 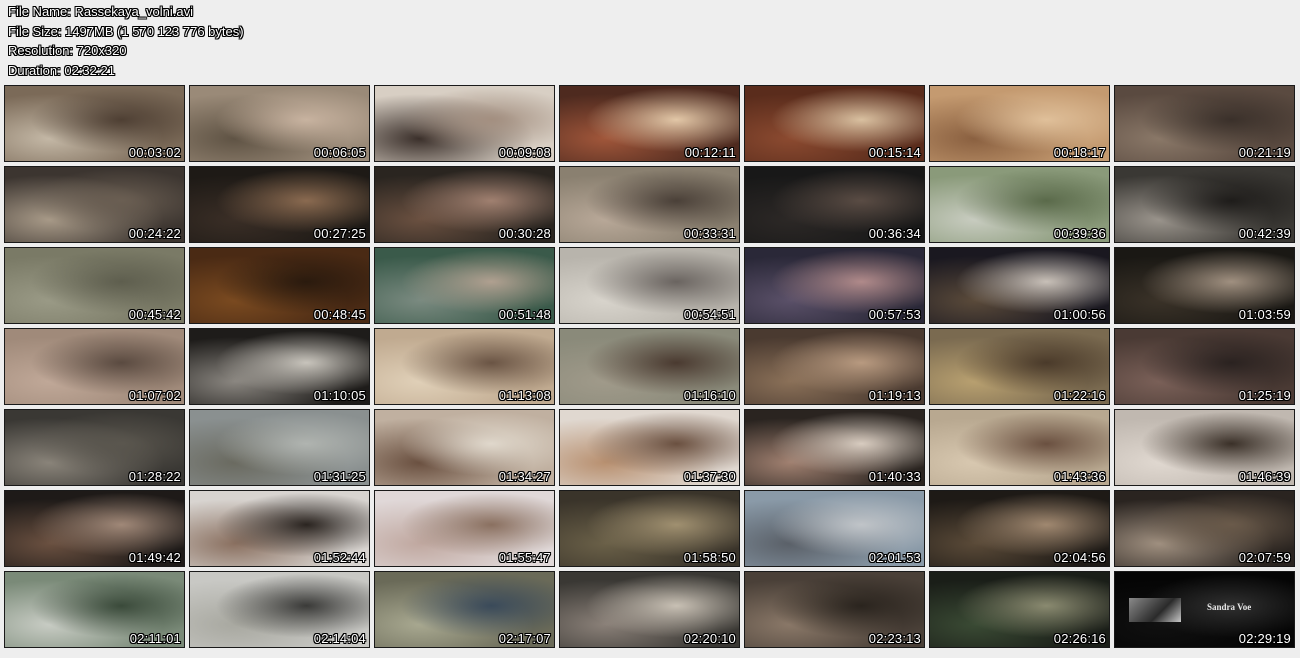 I want to click on thumbnail-timestamp: 01:46:39, so click(x=1264, y=476).